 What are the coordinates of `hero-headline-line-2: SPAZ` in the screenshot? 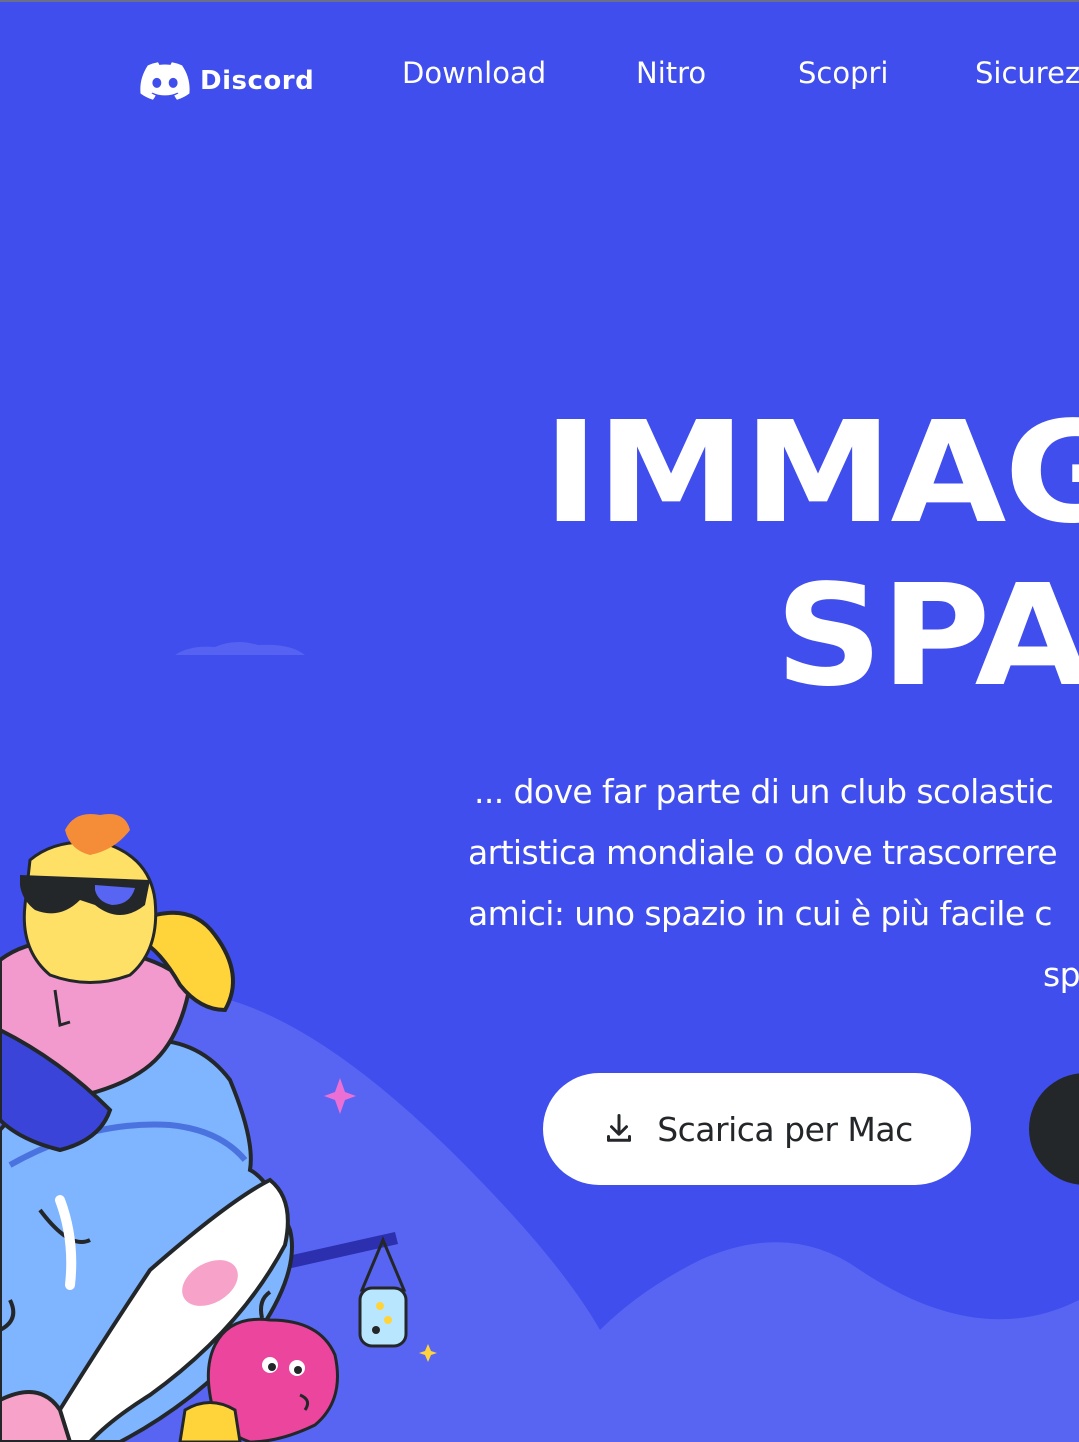 It's located at (927, 636).